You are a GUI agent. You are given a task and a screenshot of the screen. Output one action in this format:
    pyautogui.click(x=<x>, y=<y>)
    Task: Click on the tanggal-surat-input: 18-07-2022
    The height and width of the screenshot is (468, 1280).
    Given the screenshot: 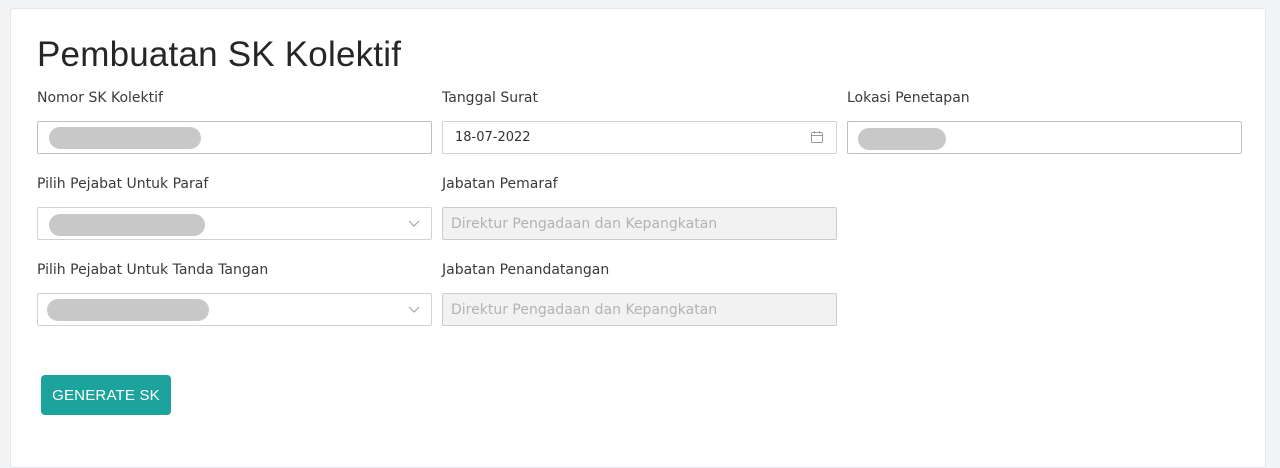 What is the action you would take?
    pyautogui.click(x=639, y=137)
    